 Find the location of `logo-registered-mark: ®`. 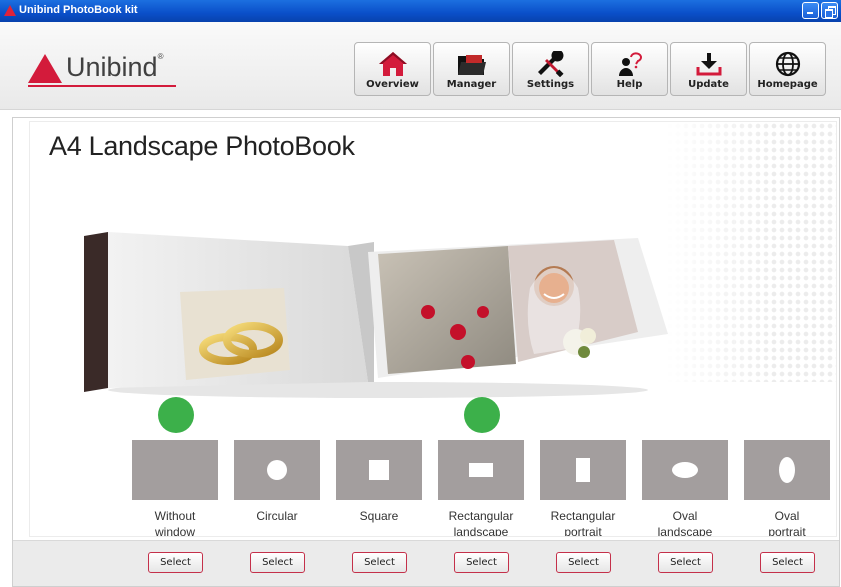

logo-registered-mark: ® is located at coordinates (160, 56).